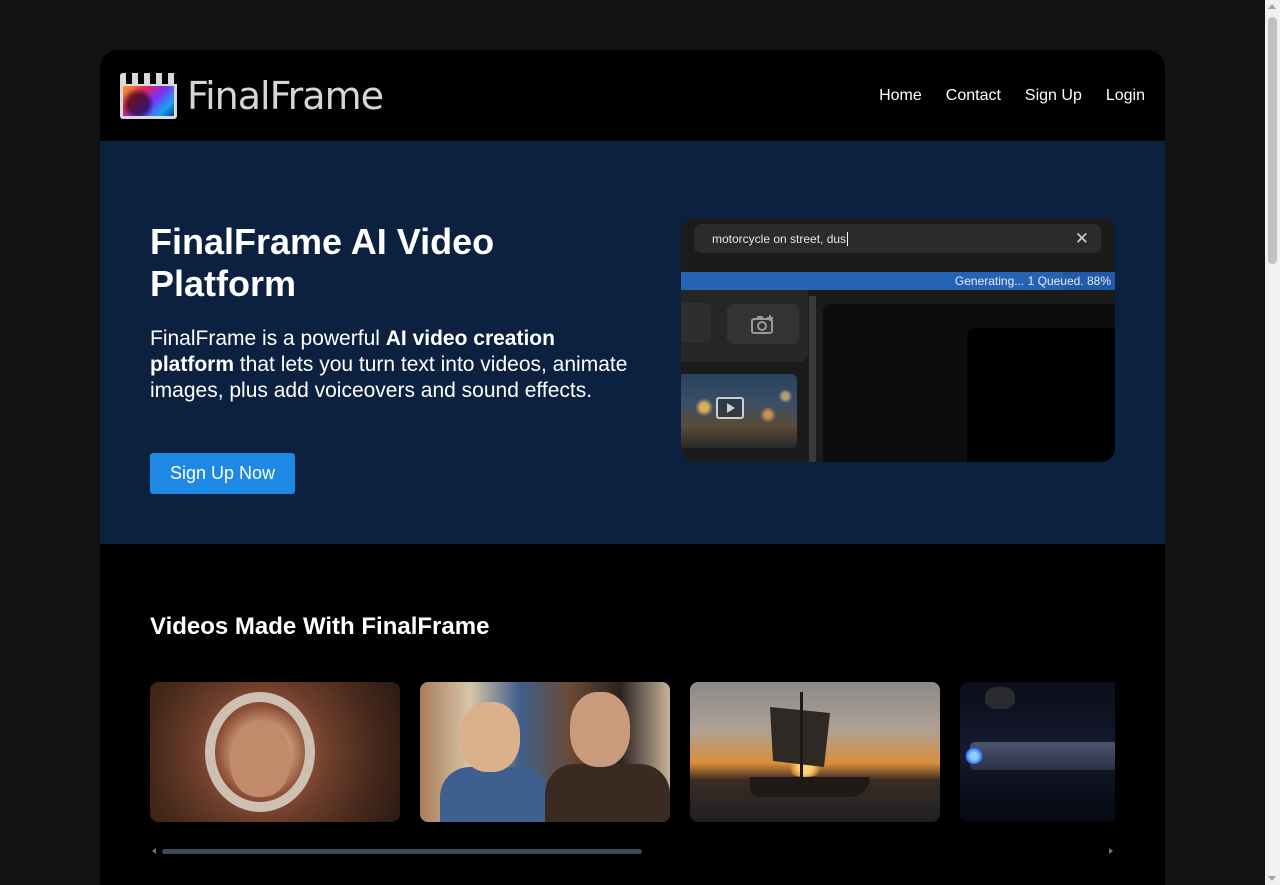 This screenshot has height=885, width=1280. I want to click on site-header: FinalFrame Home Contact Sign Up Login, so click(632, 95).